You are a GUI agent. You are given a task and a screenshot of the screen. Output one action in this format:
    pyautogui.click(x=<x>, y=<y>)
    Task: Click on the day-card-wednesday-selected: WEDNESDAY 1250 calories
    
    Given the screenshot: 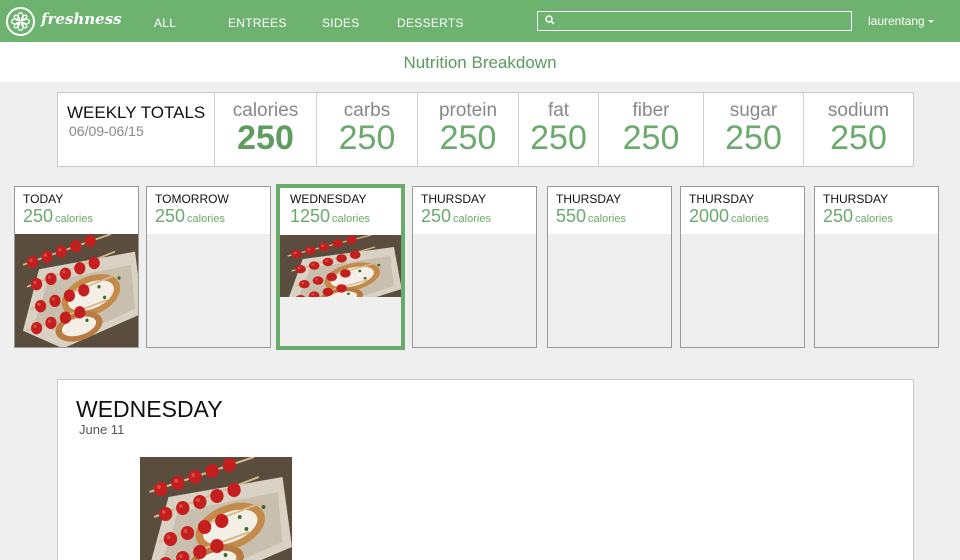 What is the action you would take?
    pyautogui.click(x=340, y=267)
    